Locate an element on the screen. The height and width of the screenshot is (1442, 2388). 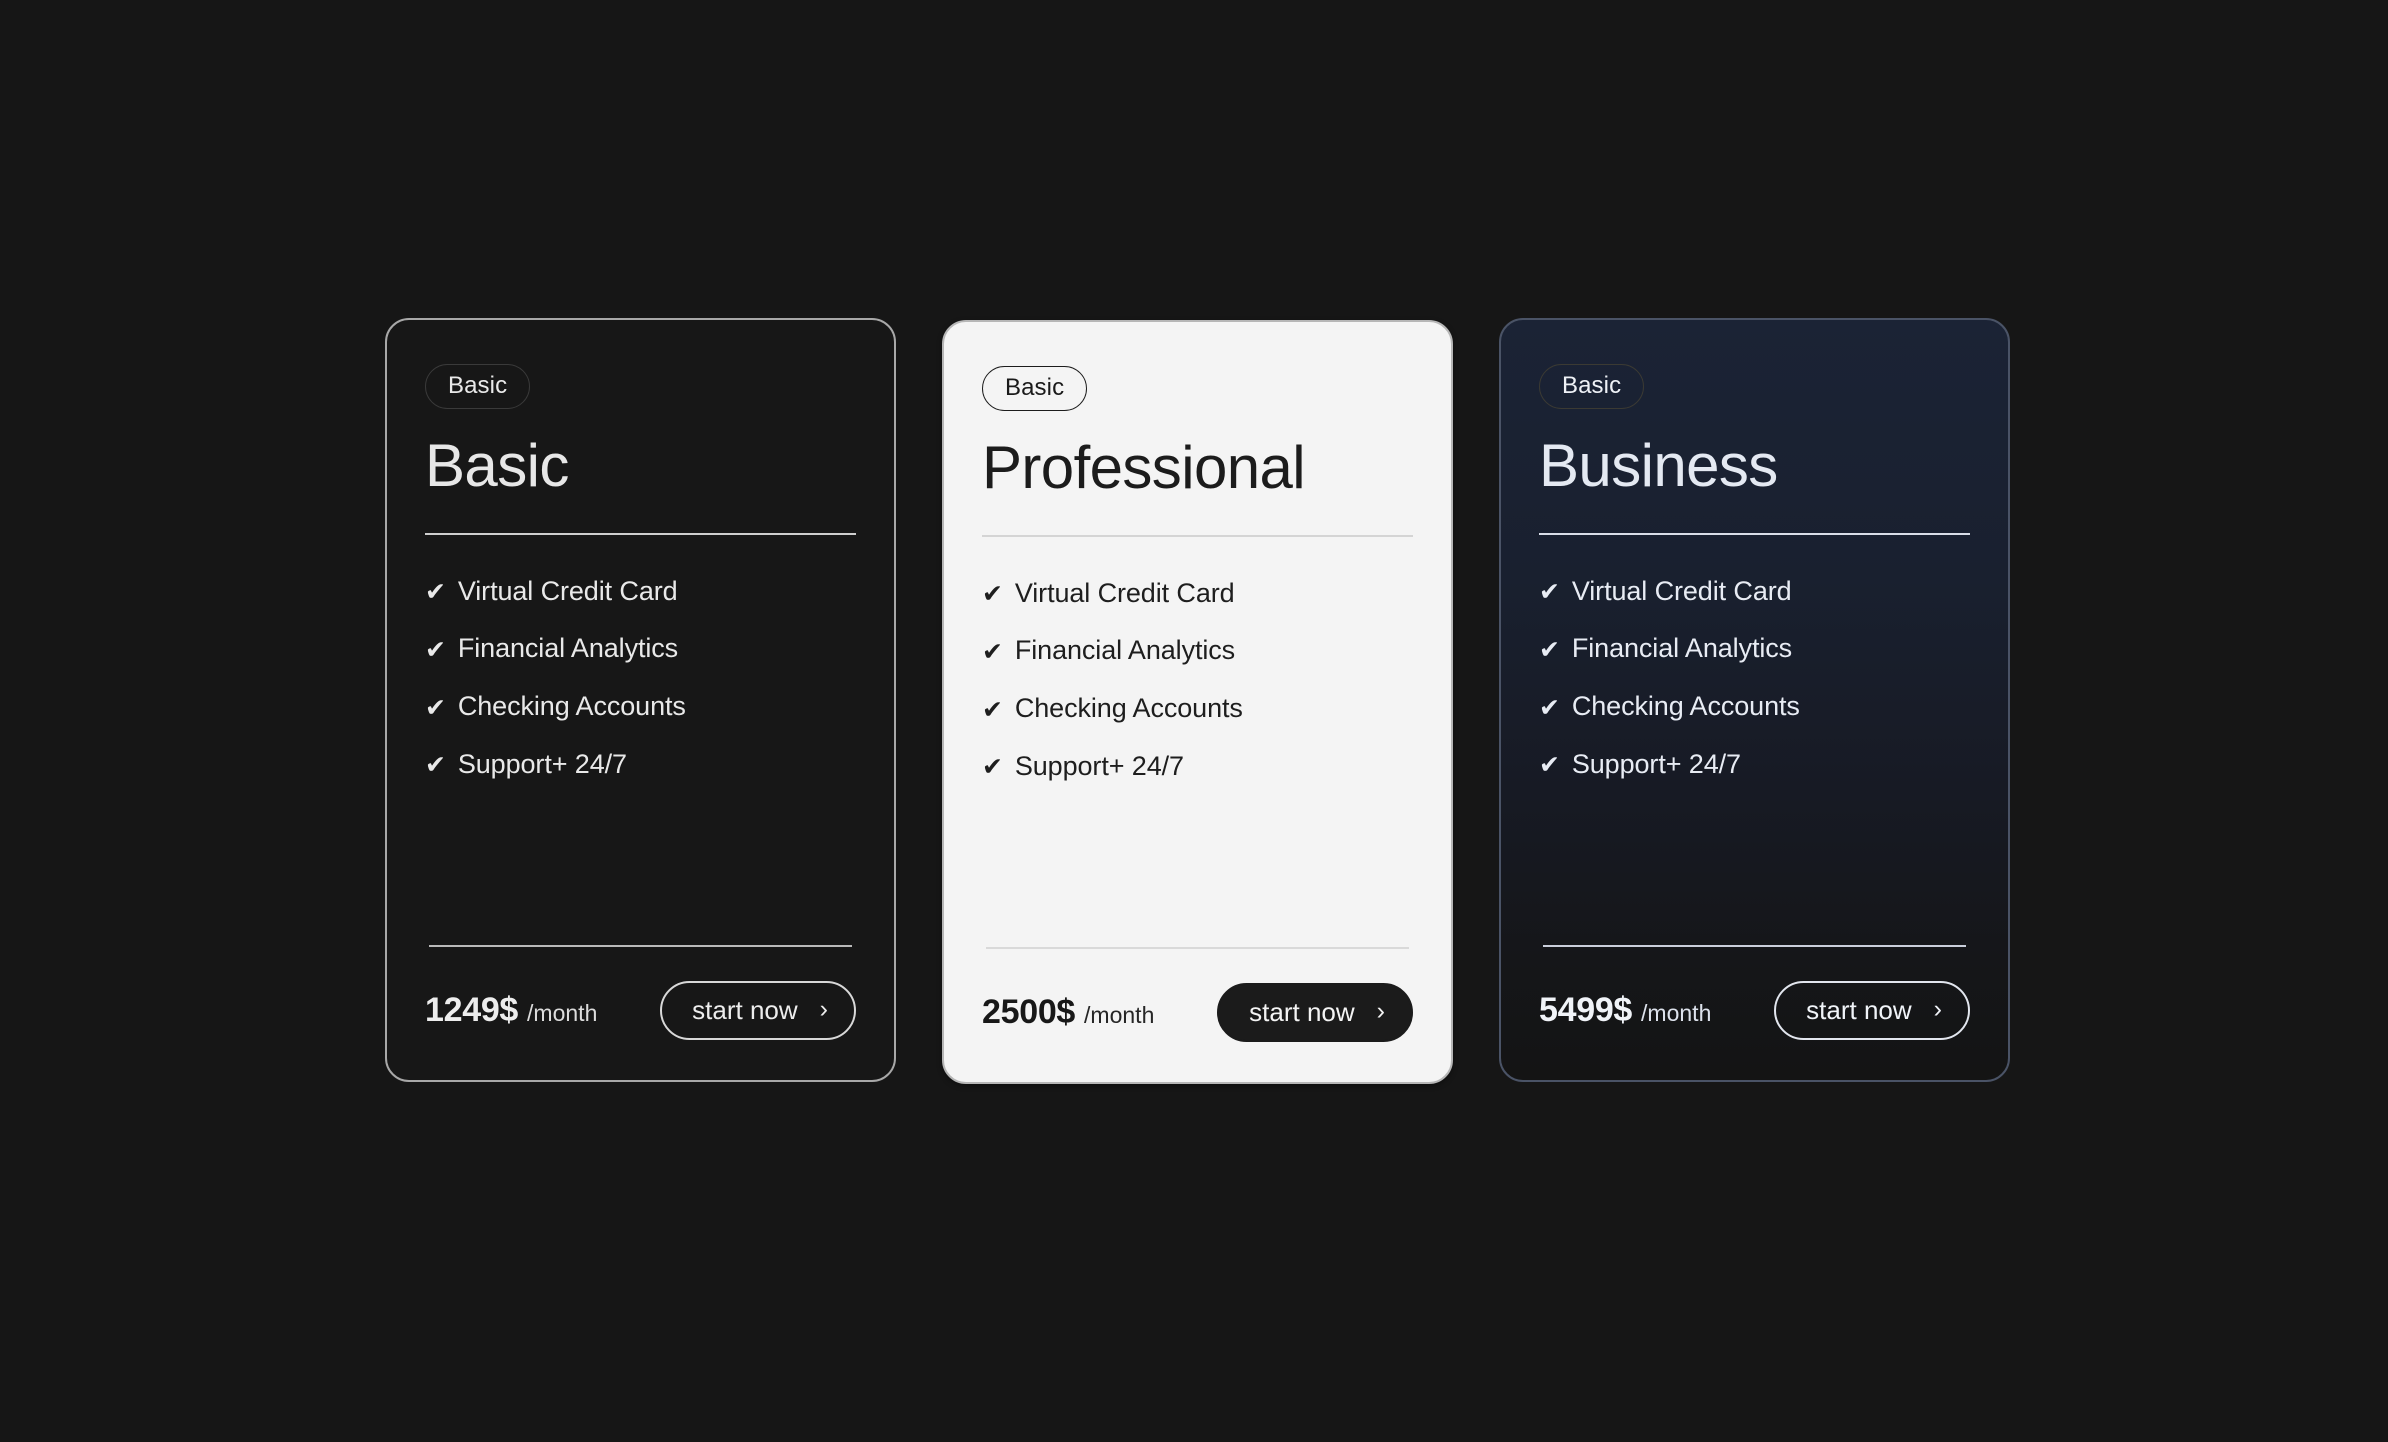
price-row: 5499$ /month start now › is located at coordinates (1754, 1010).